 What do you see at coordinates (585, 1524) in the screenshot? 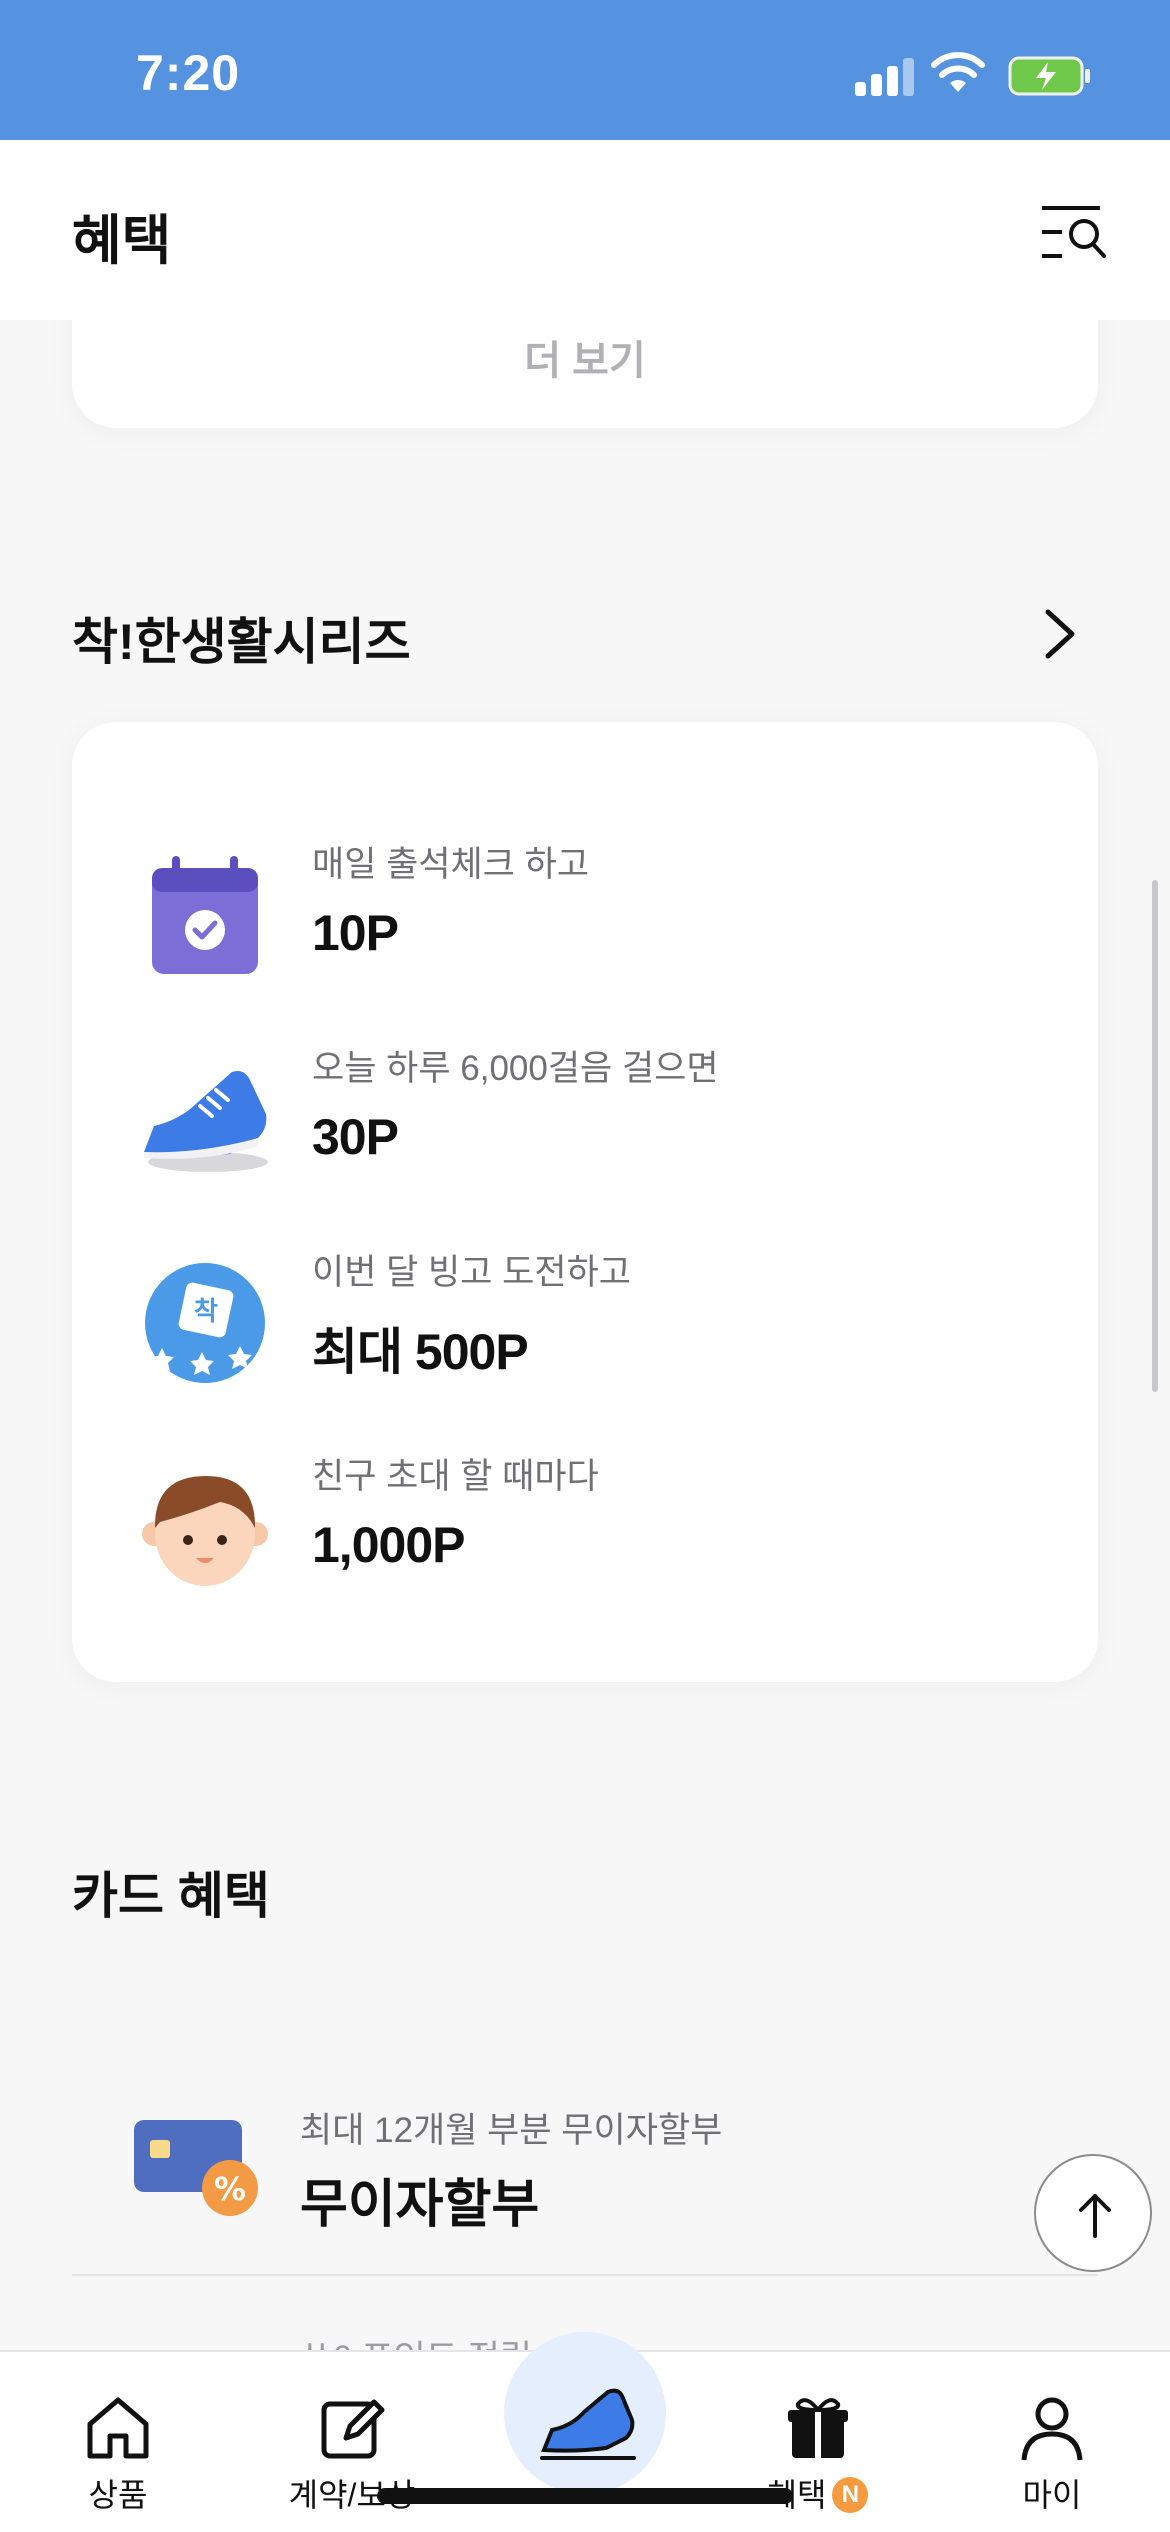
I see `series-item-invite: 친구 초대 할 때마다 1,000P` at bounding box center [585, 1524].